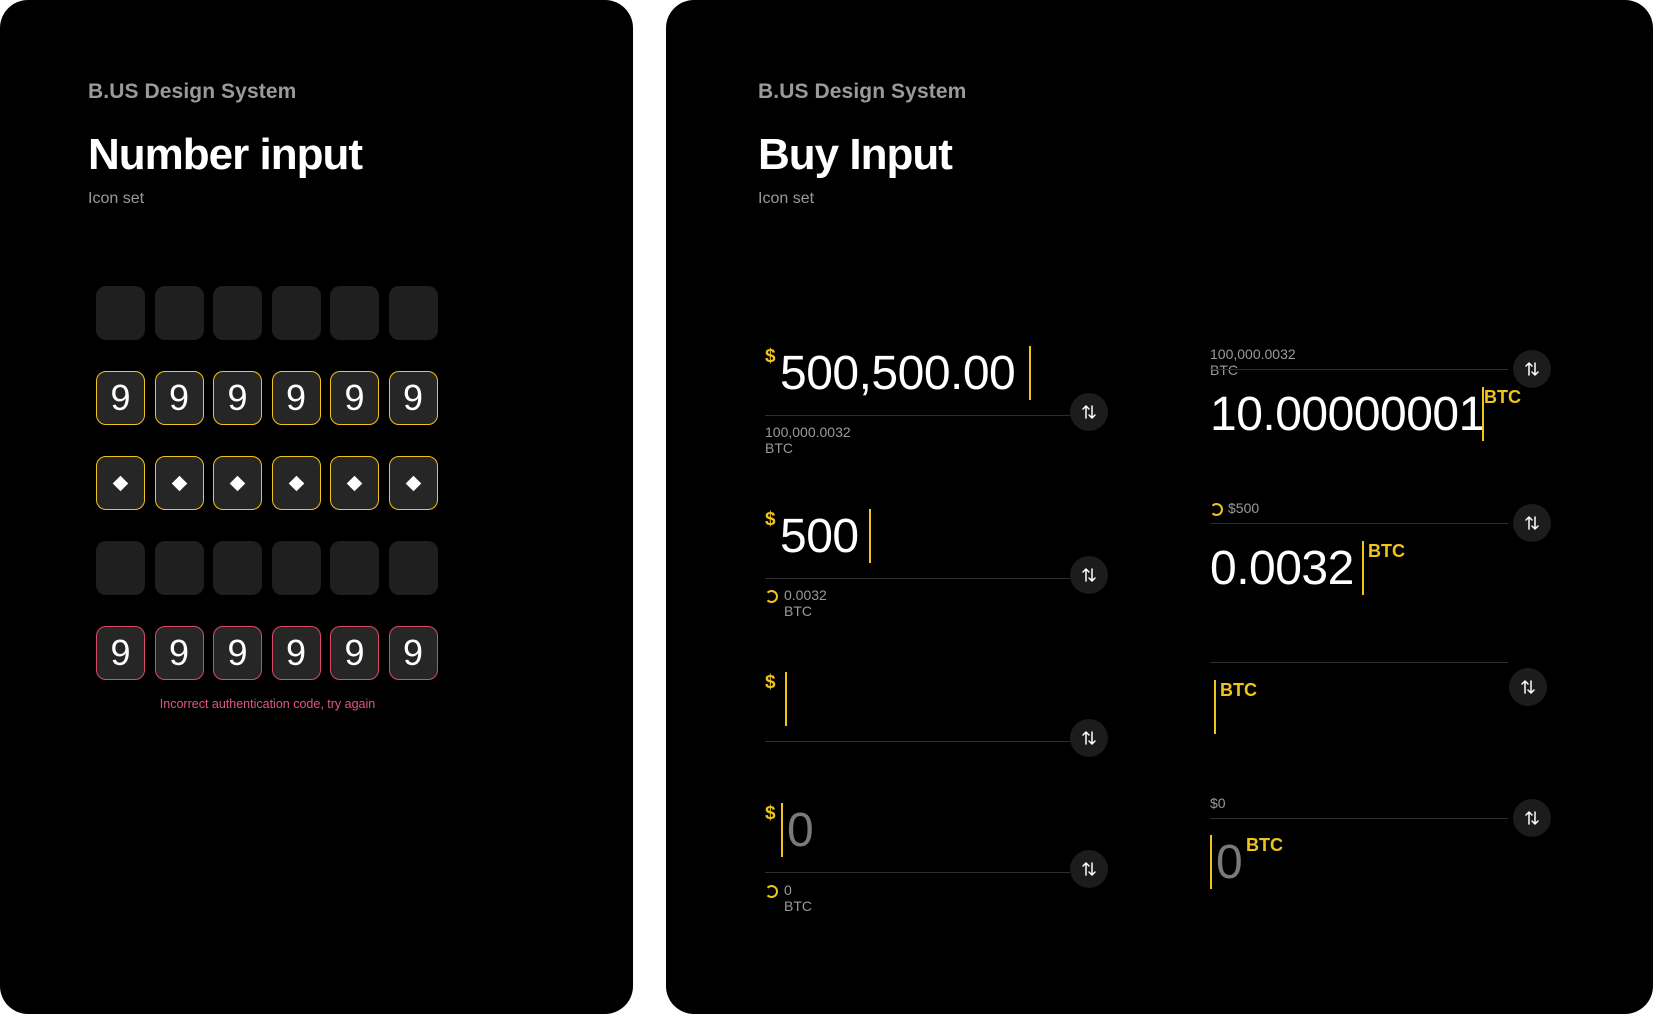 The width and height of the screenshot is (1653, 1014). What do you see at coordinates (267, 483) in the screenshot?
I see `pin-row-masked` at bounding box center [267, 483].